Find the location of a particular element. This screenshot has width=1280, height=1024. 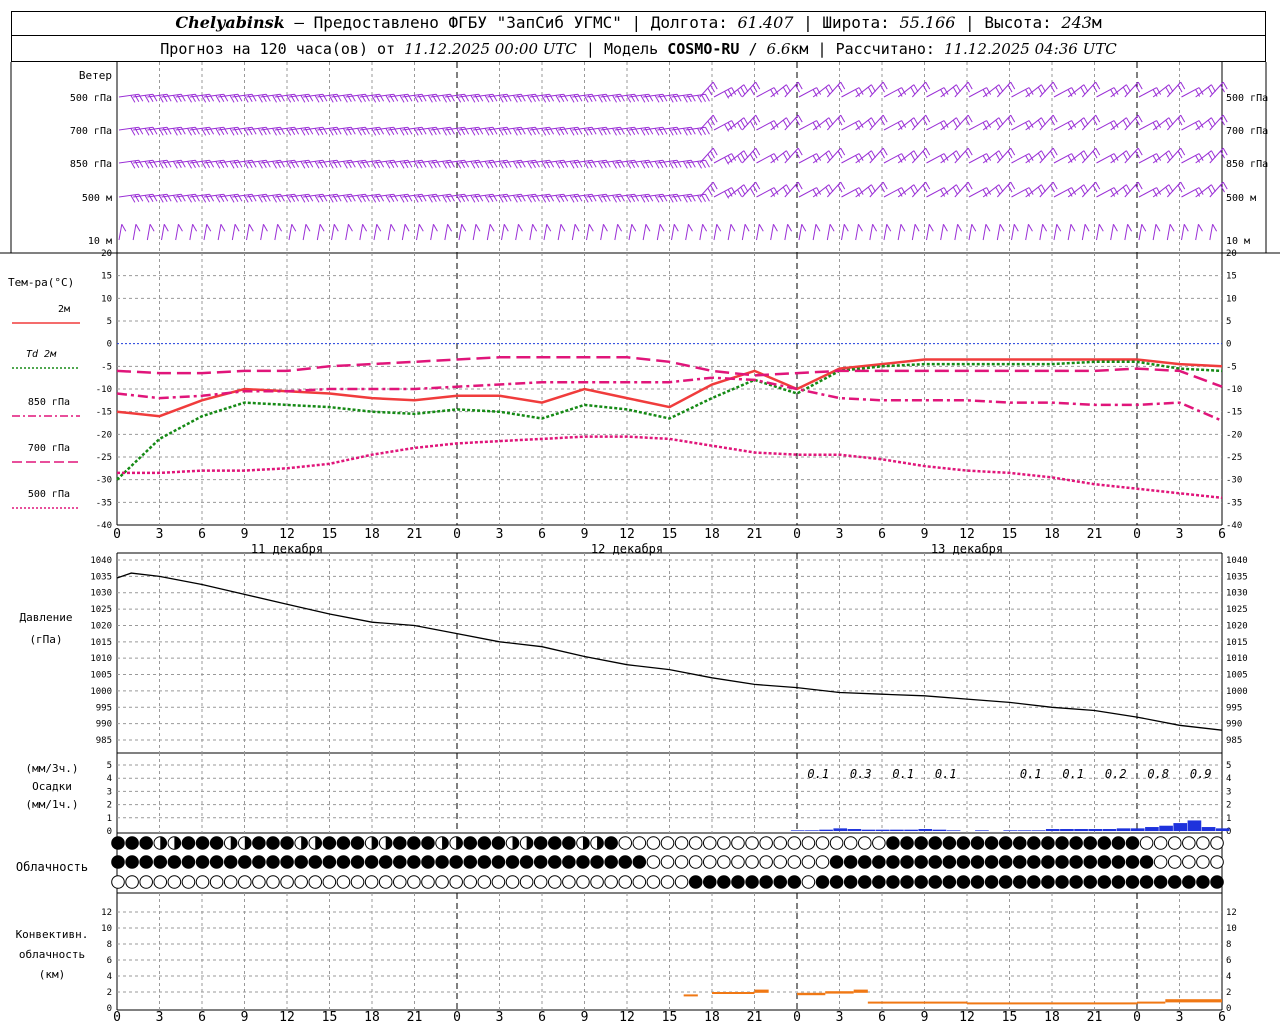

hour-tick-label-bottom: 12 is located at coordinates (627, 1017).